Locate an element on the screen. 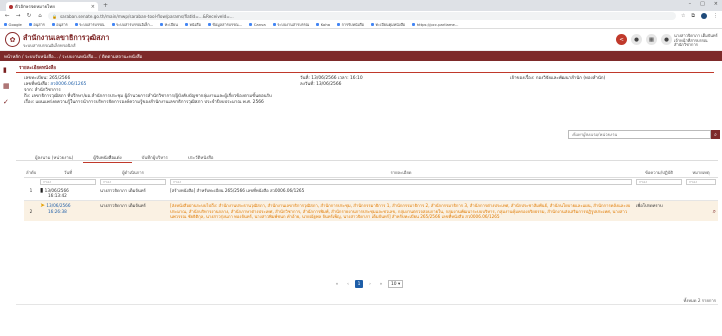 Image resolution: width=722 pixels, height=336 pixels. browser-tabbar: ตัวอักษรจดหมายไทย × + – □ × is located at coordinates (361, 5).